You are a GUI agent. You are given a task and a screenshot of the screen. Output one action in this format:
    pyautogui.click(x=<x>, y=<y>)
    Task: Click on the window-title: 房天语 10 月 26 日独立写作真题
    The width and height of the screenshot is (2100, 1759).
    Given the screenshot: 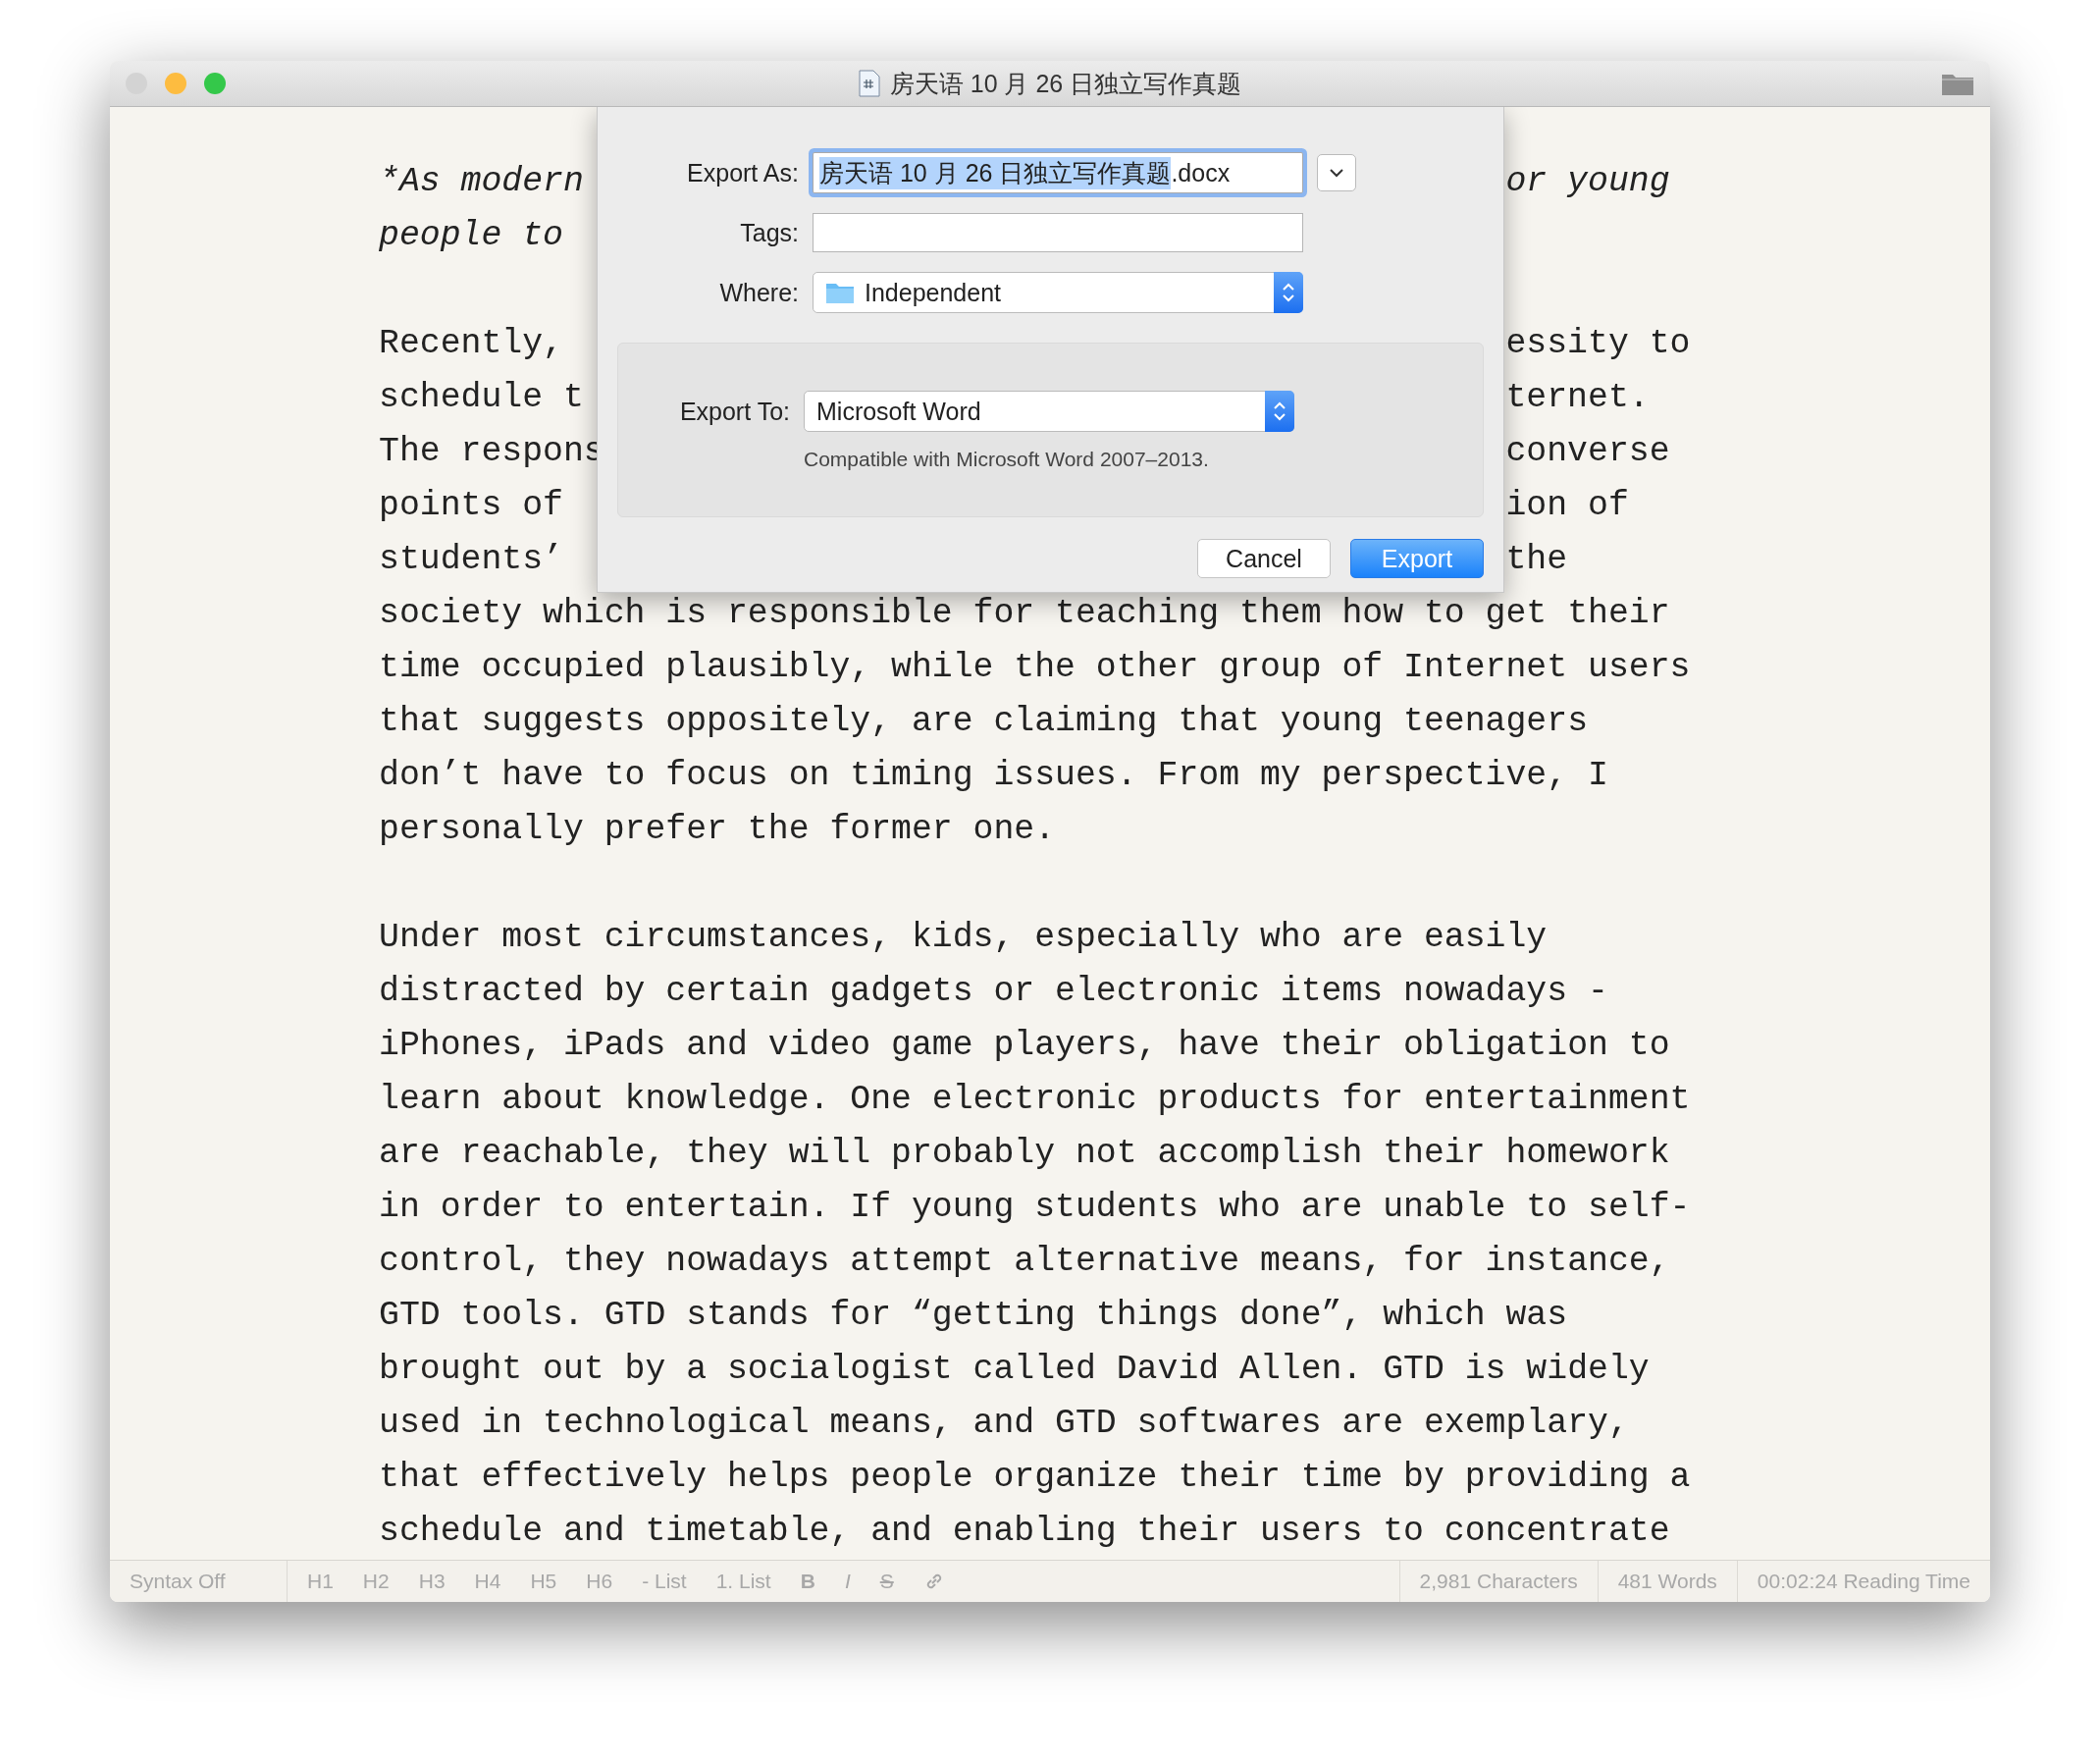 What is the action you would take?
    pyautogui.click(x=1065, y=84)
    